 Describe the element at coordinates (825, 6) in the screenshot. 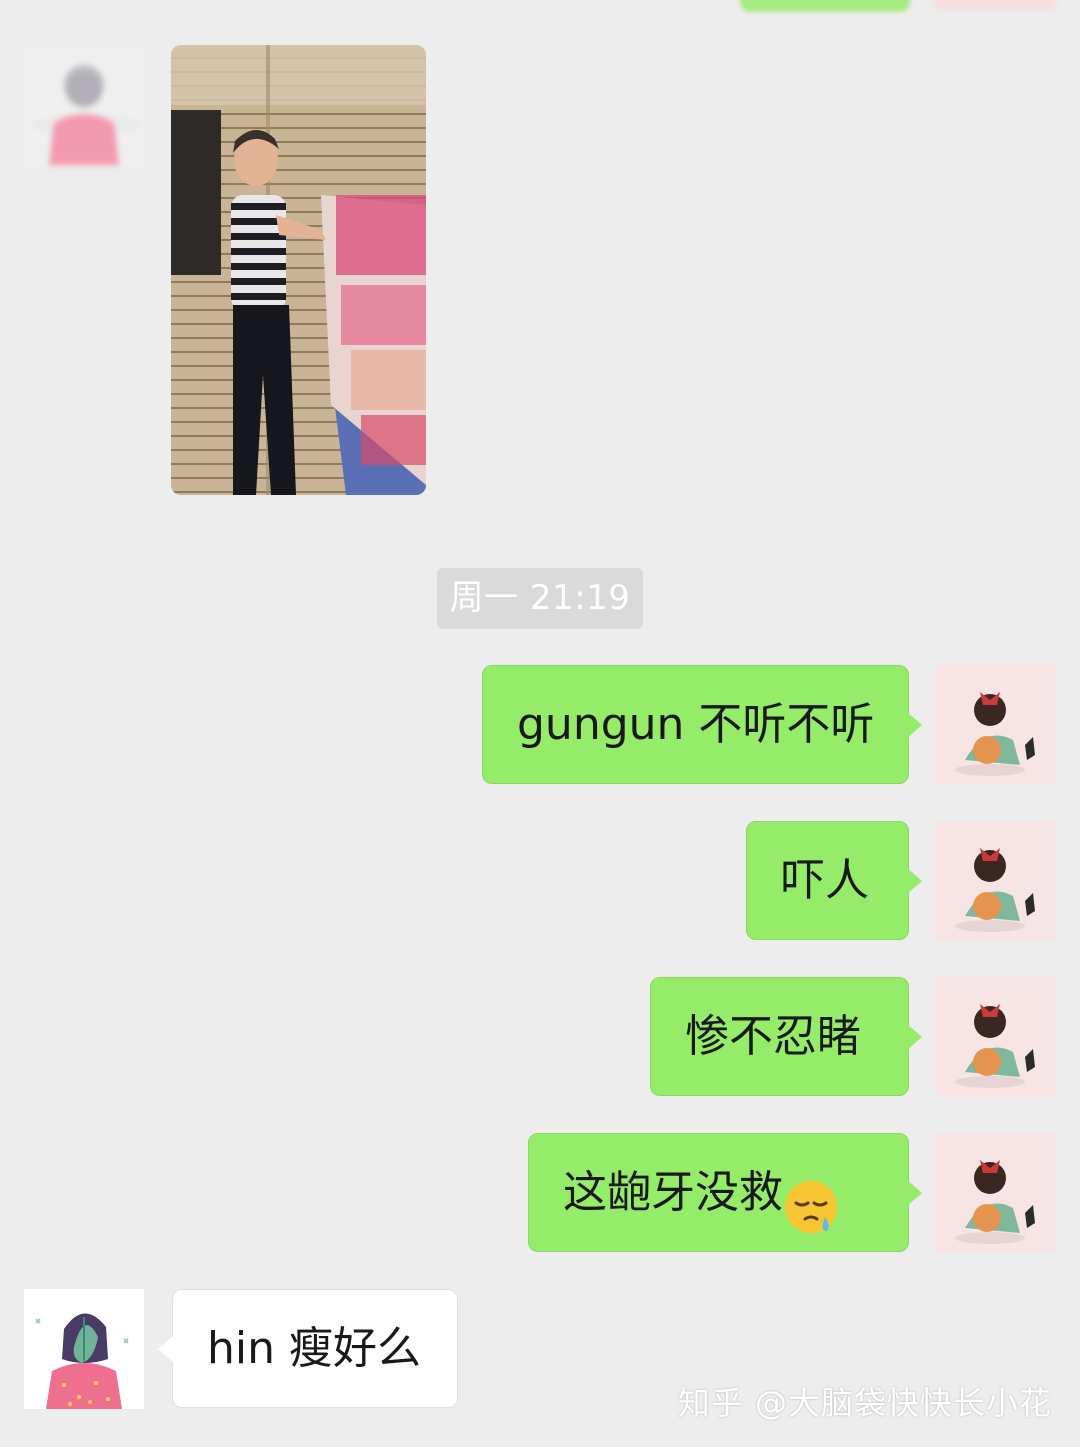

I see `previous-message-bubble` at that location.